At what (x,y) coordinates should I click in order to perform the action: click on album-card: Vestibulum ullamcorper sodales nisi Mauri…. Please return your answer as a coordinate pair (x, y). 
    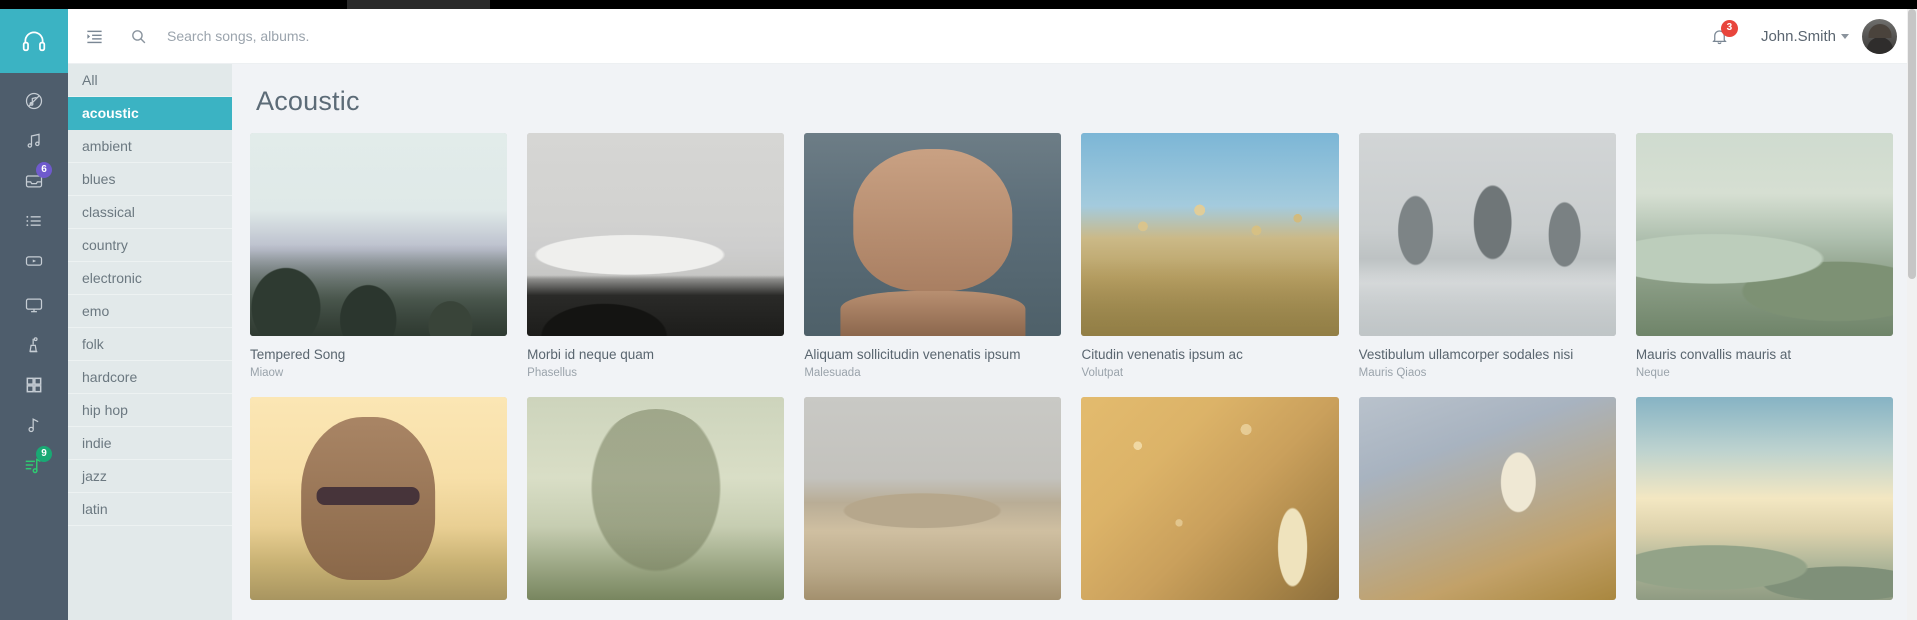
    Looking at the image, I should click on (1487, 256).